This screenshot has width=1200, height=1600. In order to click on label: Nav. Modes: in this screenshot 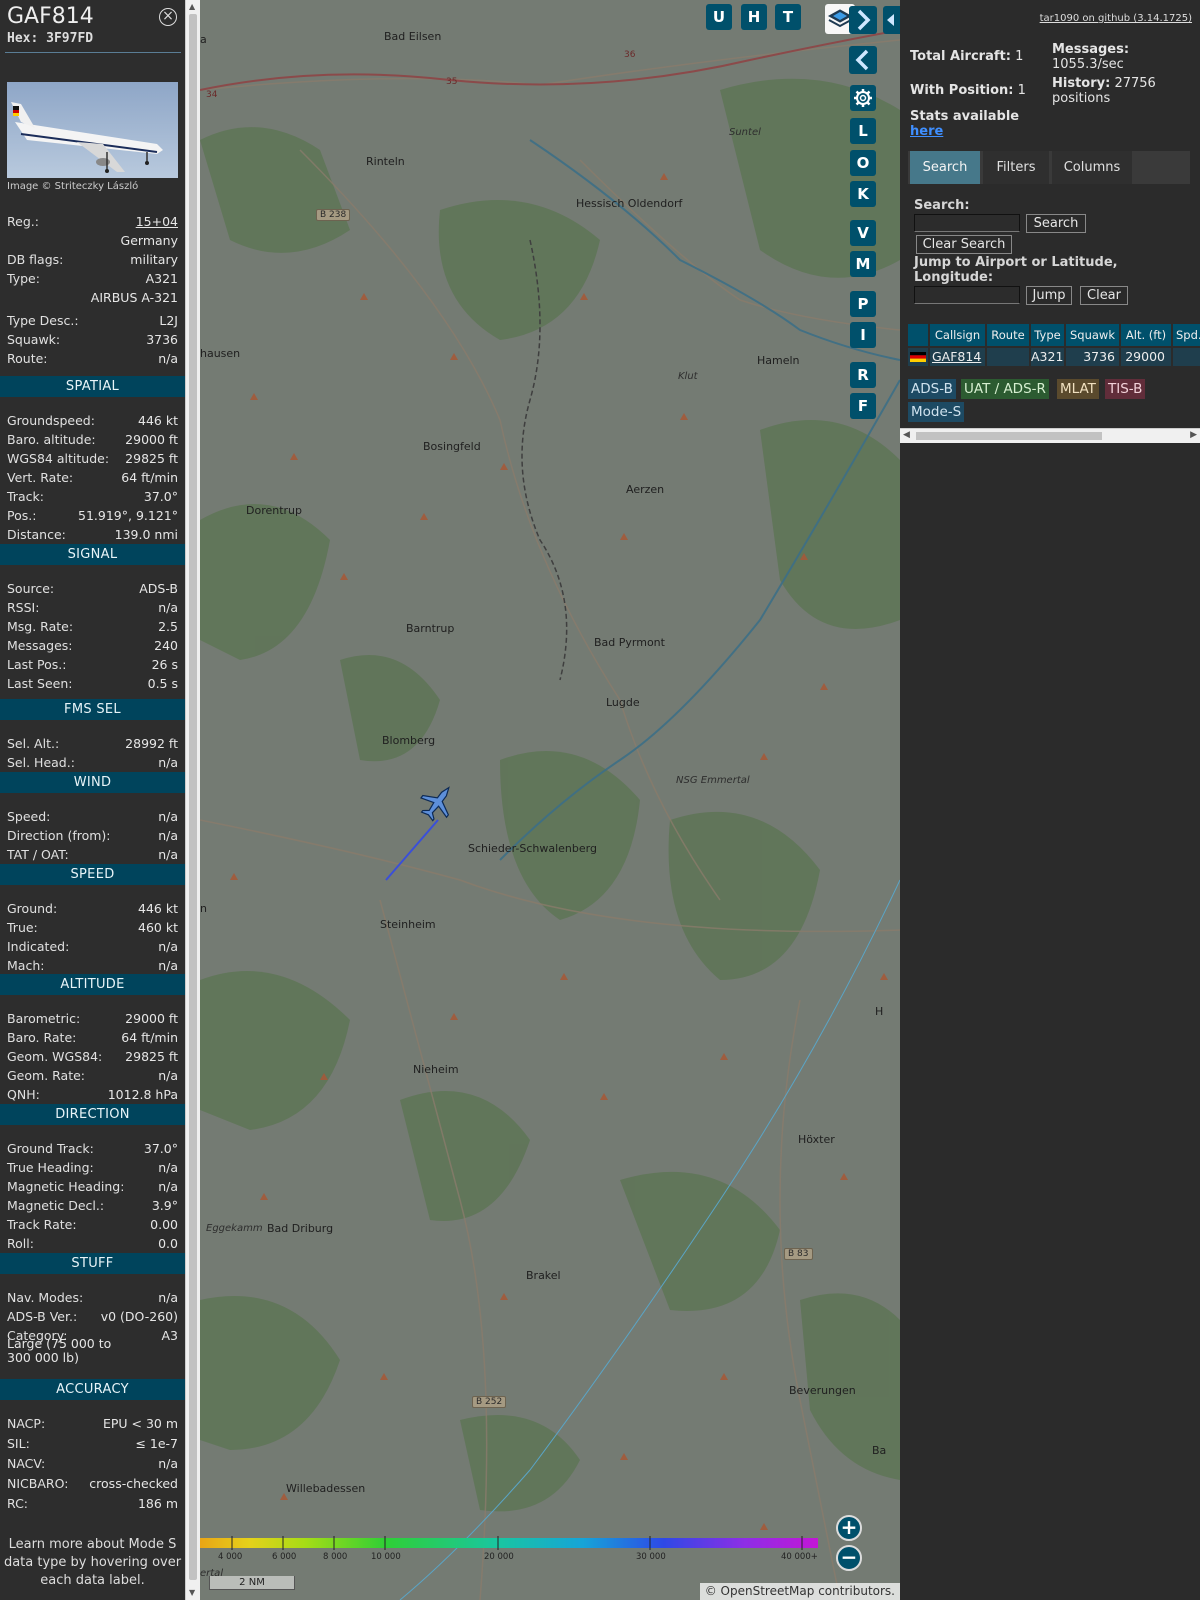, I will do `click(45, 1298)`.